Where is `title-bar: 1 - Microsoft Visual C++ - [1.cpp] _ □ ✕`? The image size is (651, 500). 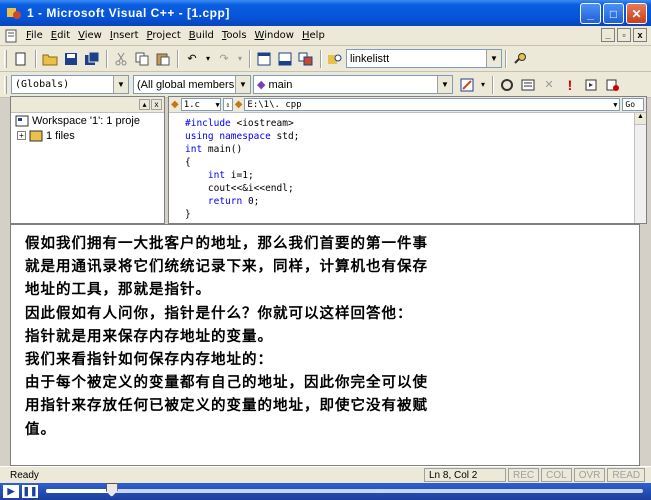
title-bar: 1 - Microsoft Visual C++ - [1.cpp] _ □ ✕ is located at coordinates (325, 13).